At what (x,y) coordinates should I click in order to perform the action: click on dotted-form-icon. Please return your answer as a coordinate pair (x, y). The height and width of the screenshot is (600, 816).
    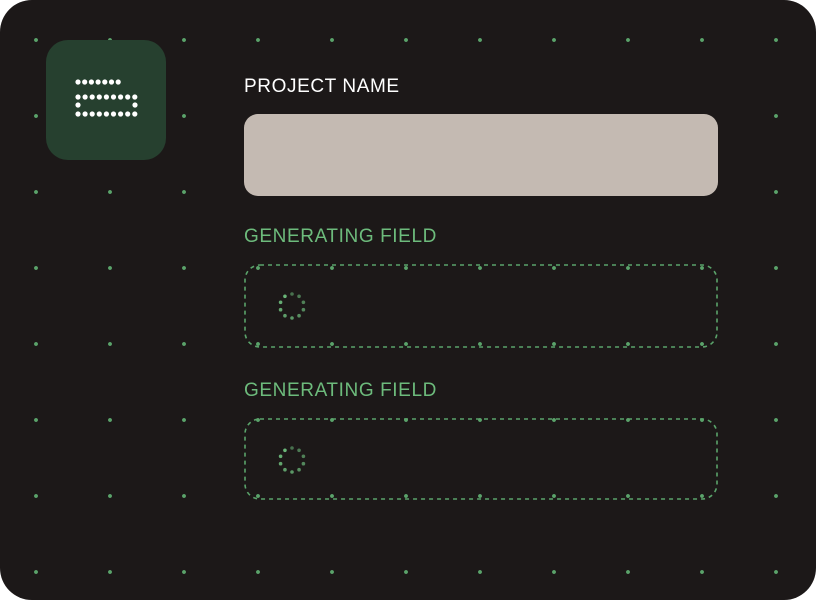
    Looking at the image, I should click on (106, 100).